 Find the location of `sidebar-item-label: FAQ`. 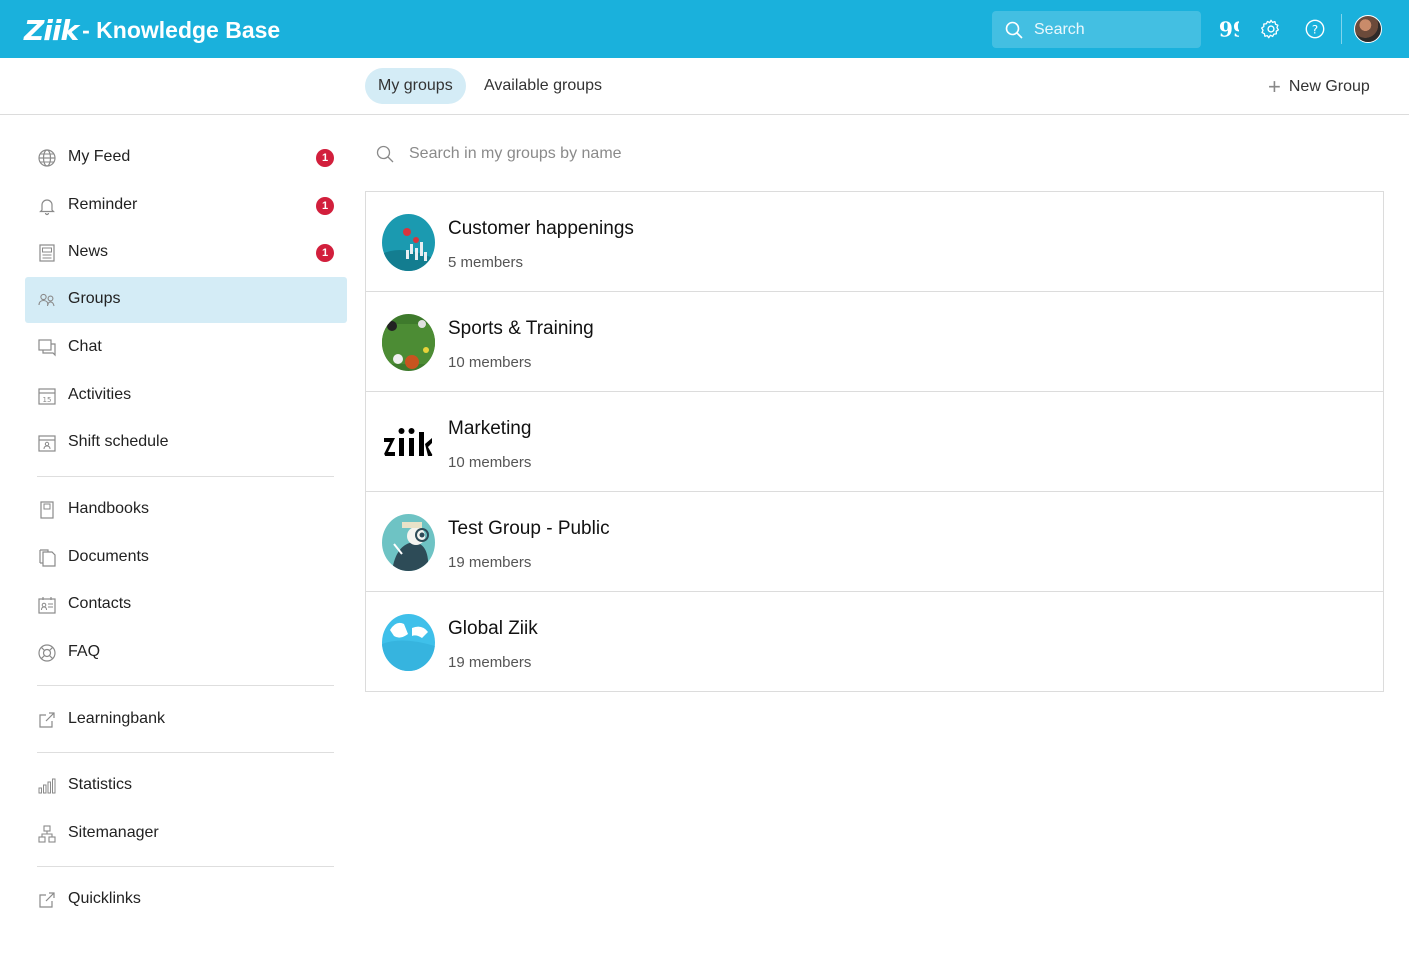

sidebar-item-label: FAQ is located at coordinates (84, 651).